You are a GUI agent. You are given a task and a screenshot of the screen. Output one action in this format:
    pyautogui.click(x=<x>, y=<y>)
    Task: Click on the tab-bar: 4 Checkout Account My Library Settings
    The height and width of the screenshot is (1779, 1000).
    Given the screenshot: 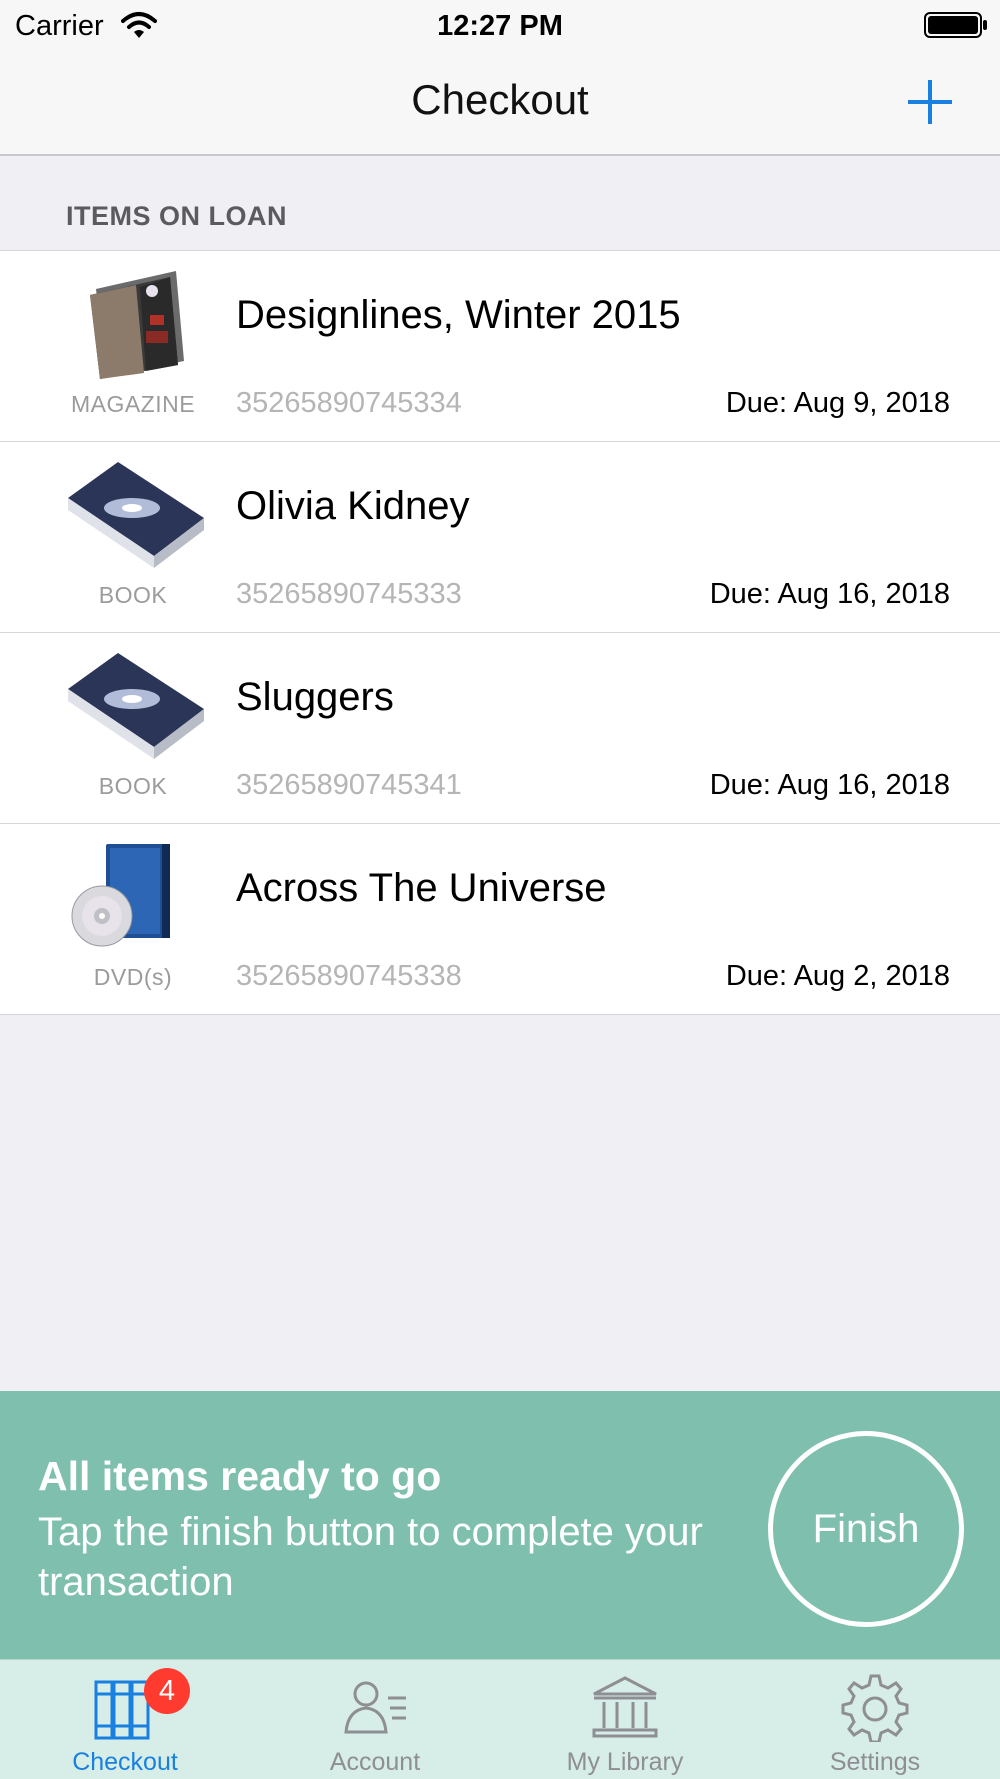 What is the action you would take?
    pyautogui.click(x=500, y=1719)
    